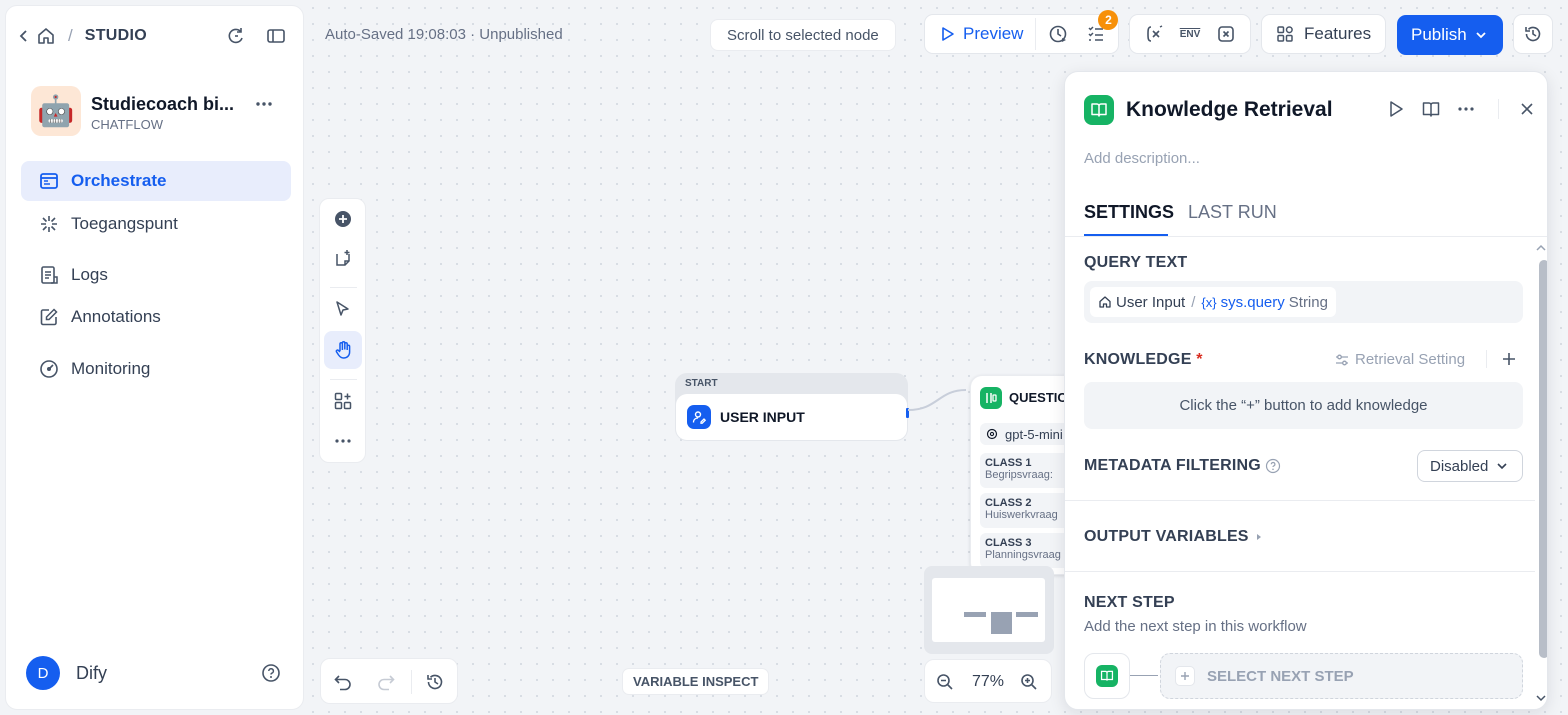 The image size is (1568, 715). What do you see at coordinates (1029, 682) in the screenshot?
I see `zoom-in-icon` at bounding box center [1029, 682].